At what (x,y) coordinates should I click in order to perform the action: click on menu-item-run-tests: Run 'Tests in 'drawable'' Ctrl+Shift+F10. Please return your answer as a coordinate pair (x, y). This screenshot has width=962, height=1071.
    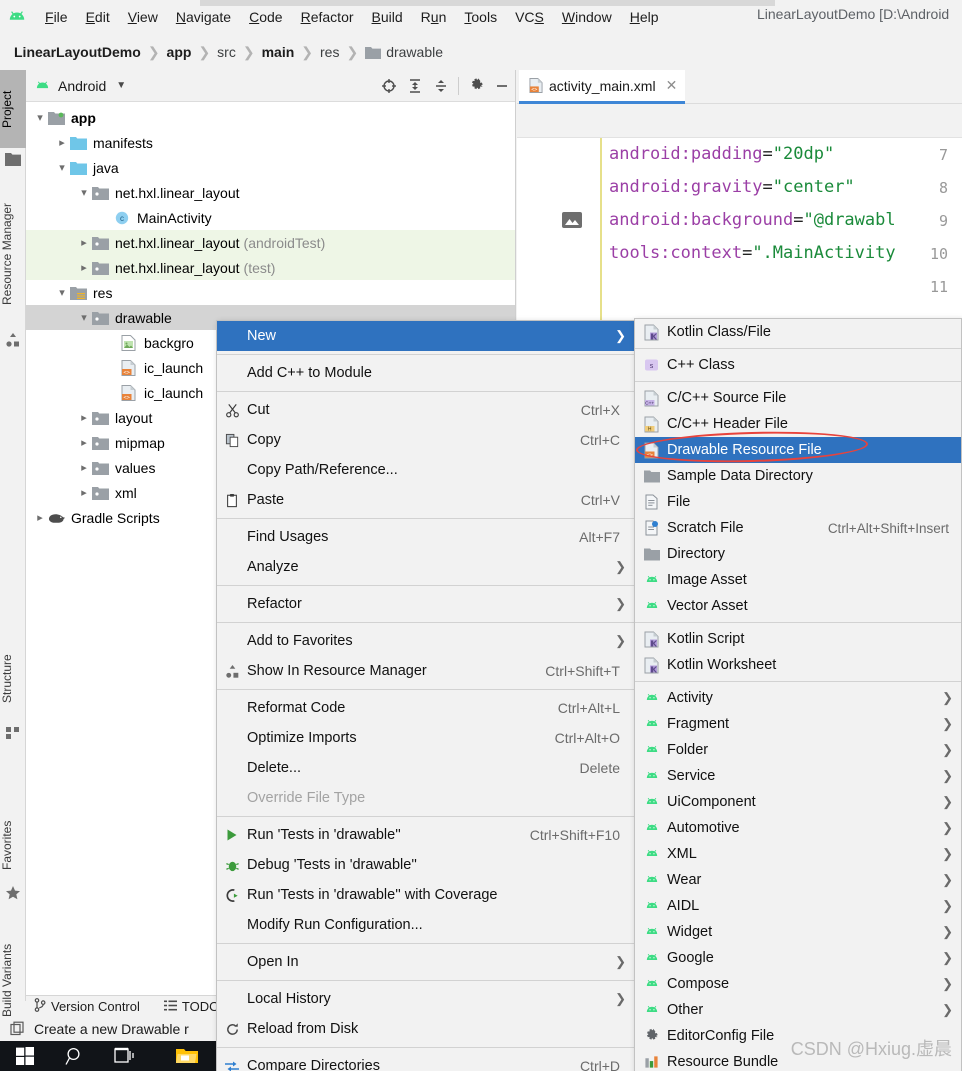
    Looking at the image, I should click on (425, 835).